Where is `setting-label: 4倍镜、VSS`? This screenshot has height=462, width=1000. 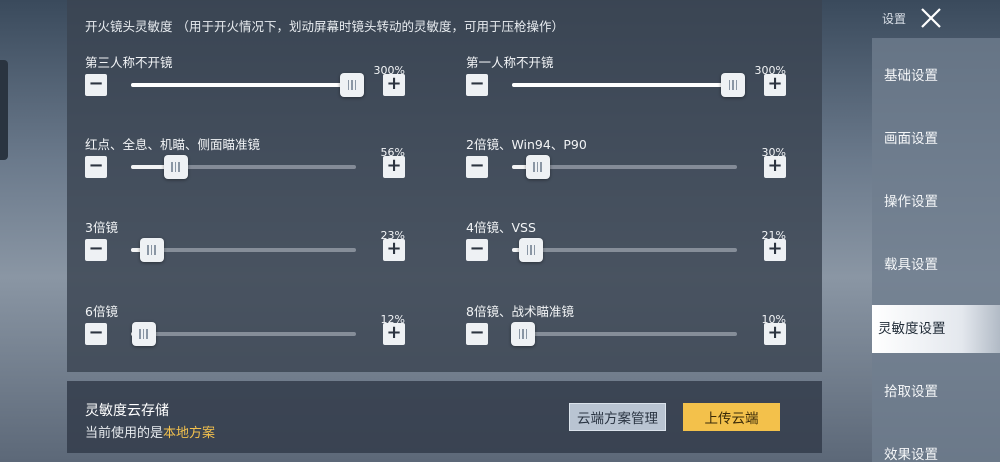
setting-label: 4倍镜、VSS is located at coordinates (501, 227).